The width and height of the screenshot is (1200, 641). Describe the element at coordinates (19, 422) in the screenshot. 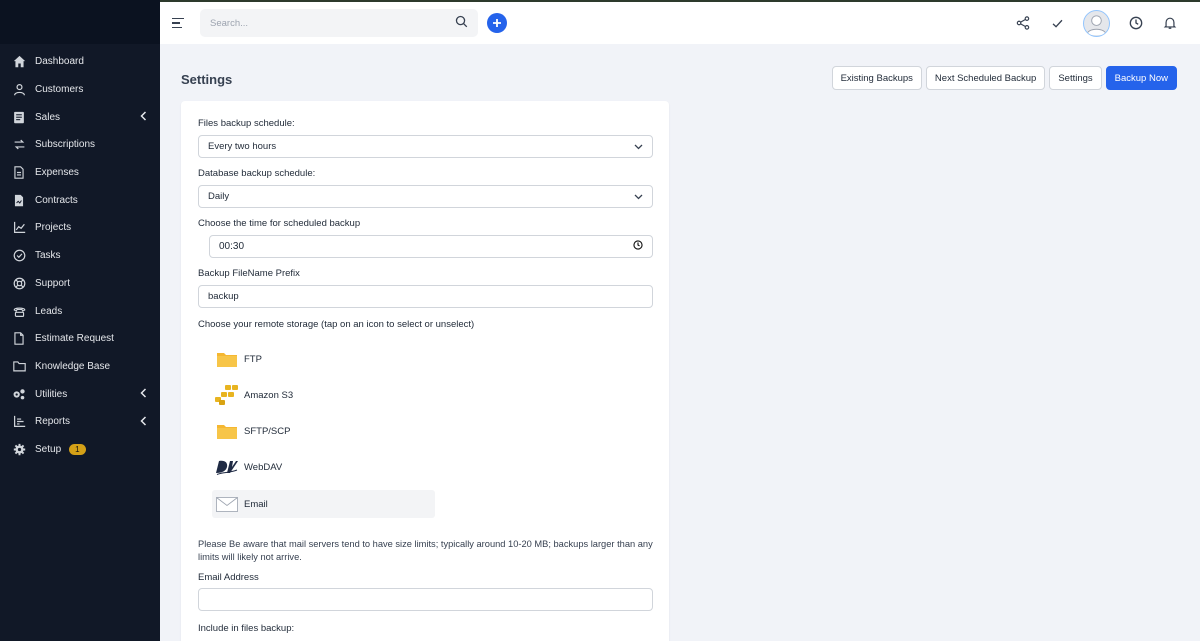

I see `bar-chart-icon` at that location.